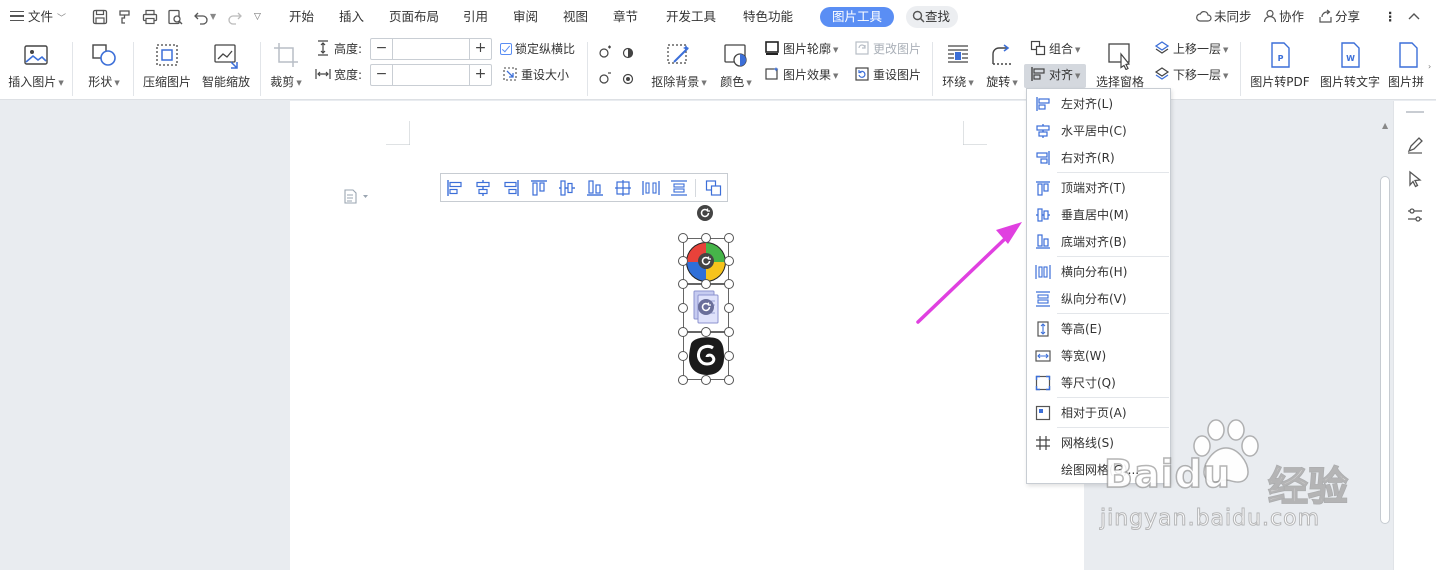 The height and width of the screenshot is (570, 1436). Describe the element at coordinates (604, 78) in the screenshot. I see `brightness-down-icon` at that location.